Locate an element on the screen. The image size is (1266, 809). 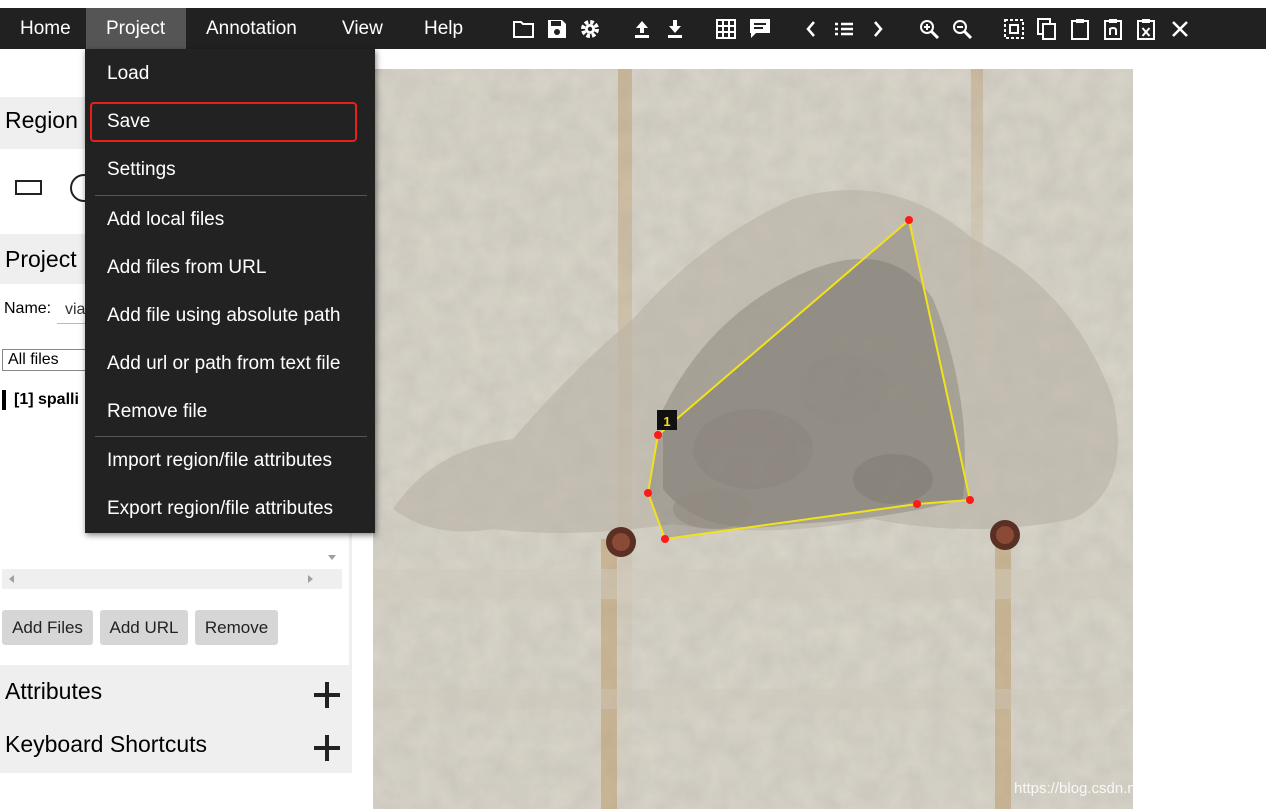
zoom-out-icon is located at coordinates (962, 29).